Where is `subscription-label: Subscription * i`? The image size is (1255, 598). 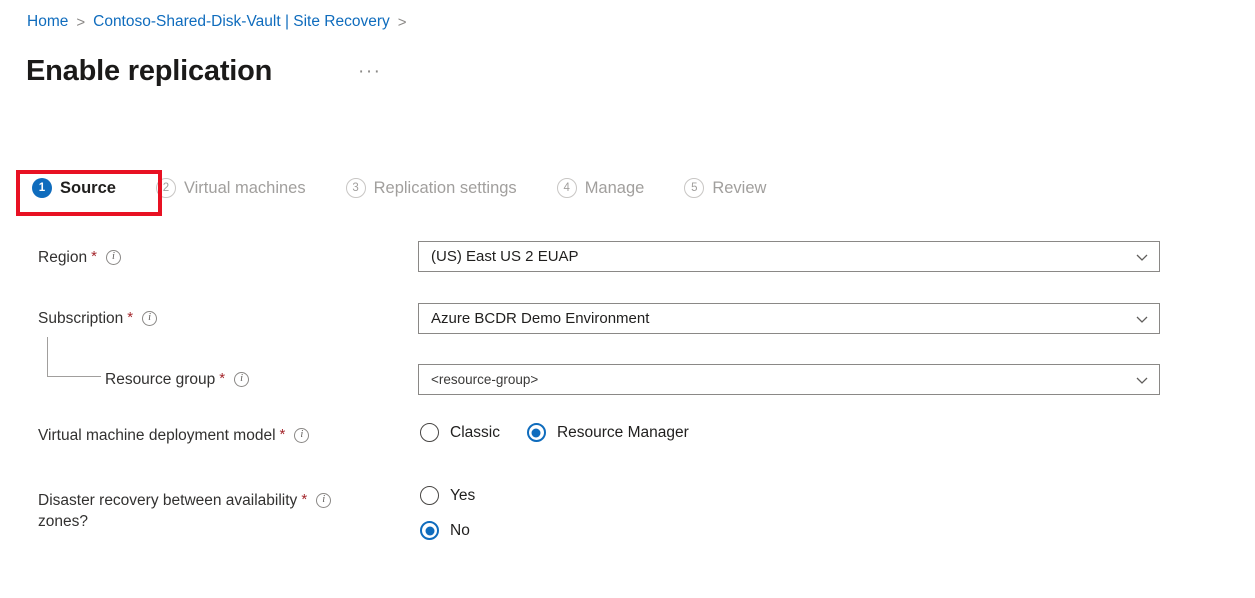
subscription-label: Subscription * i is located at coordinates (98, 318).